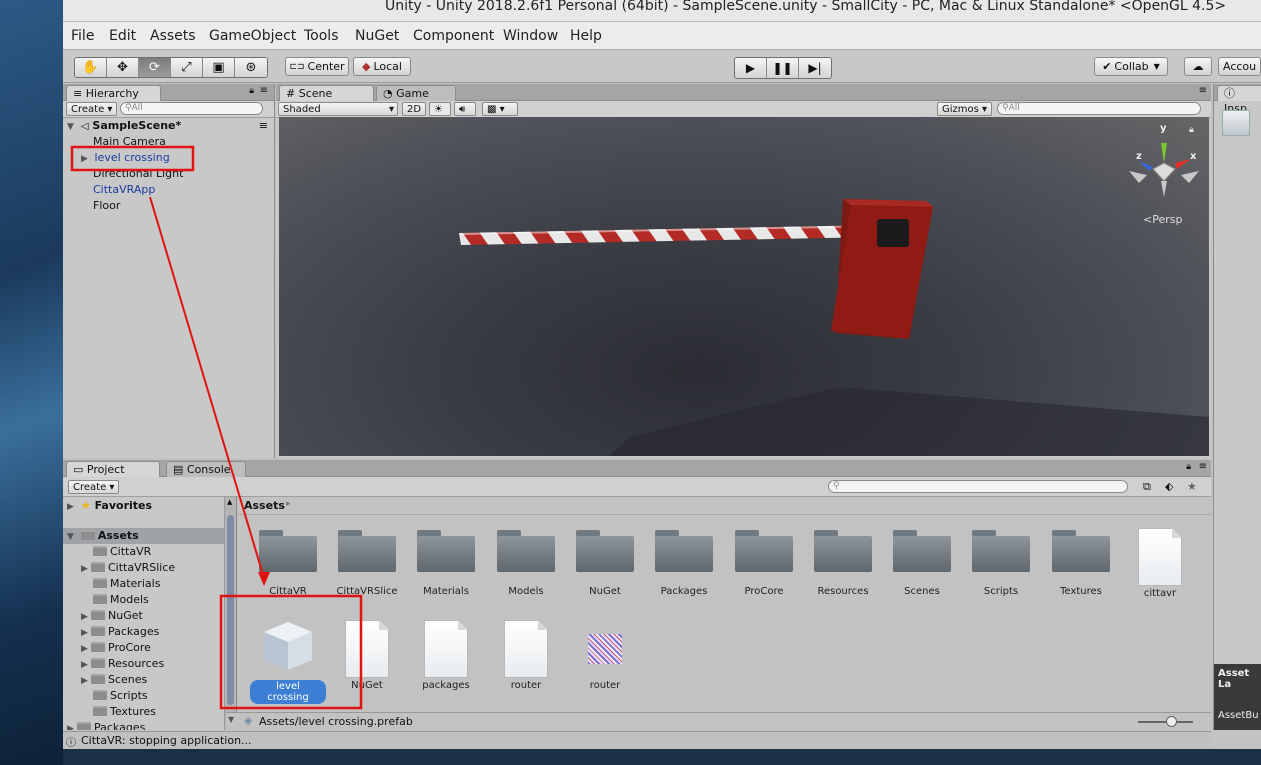 The height and width of the screenshot is (765, 1261). Describe the element at coordinates (843, 562) in the screenshot. I see `asset-folder-resources: Resources` at that location.